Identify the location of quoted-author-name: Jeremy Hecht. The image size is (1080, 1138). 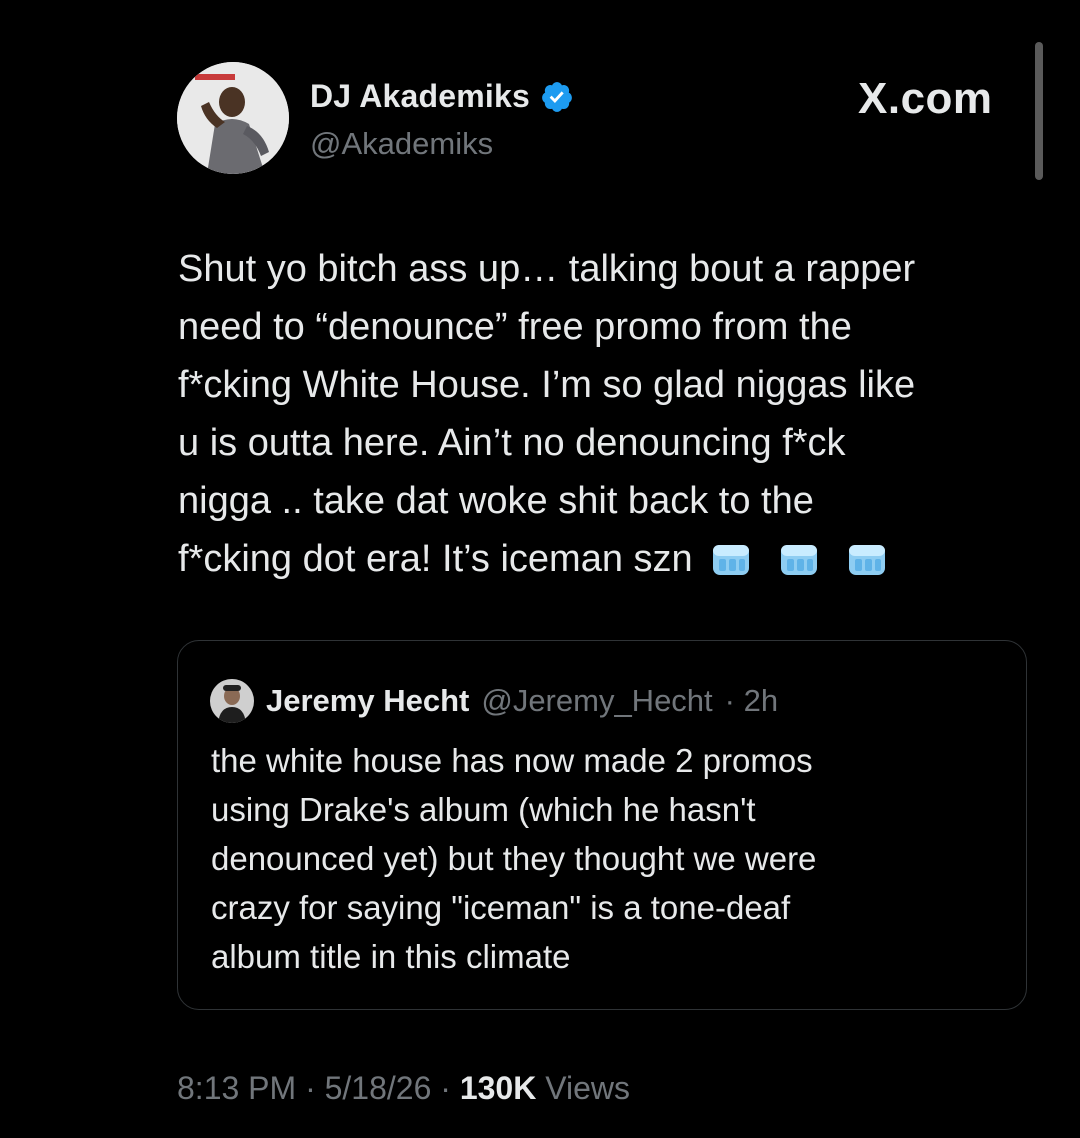
(367, 701).